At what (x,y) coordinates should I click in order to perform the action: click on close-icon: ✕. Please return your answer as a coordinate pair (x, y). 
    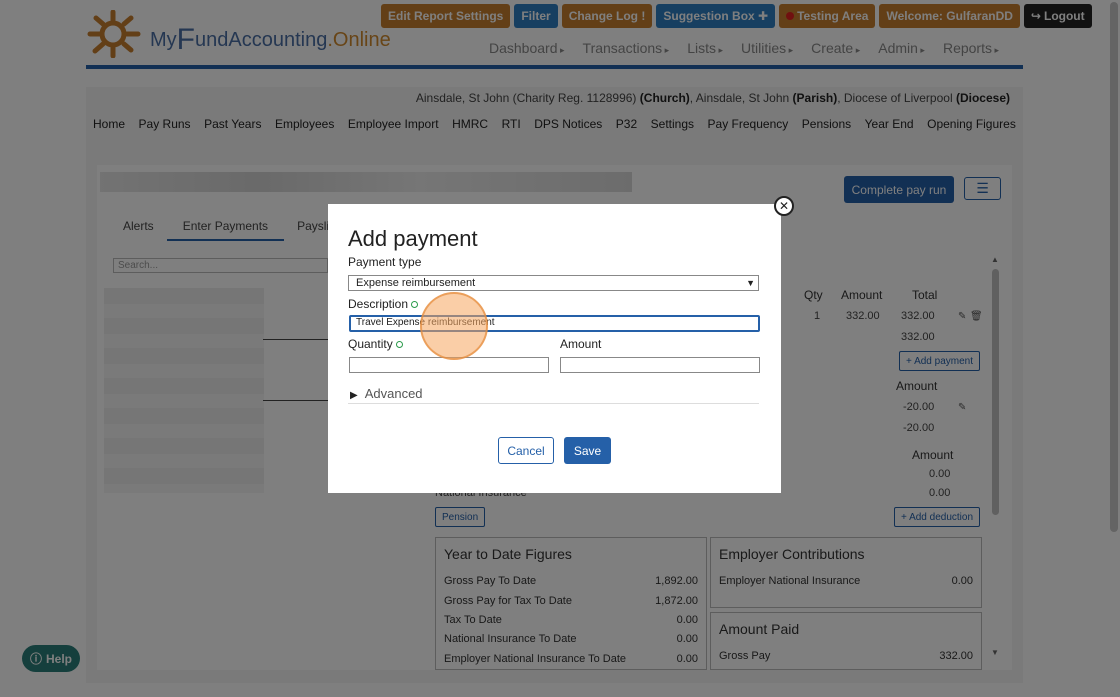
    Looking at the image, I should click on (784, 206).